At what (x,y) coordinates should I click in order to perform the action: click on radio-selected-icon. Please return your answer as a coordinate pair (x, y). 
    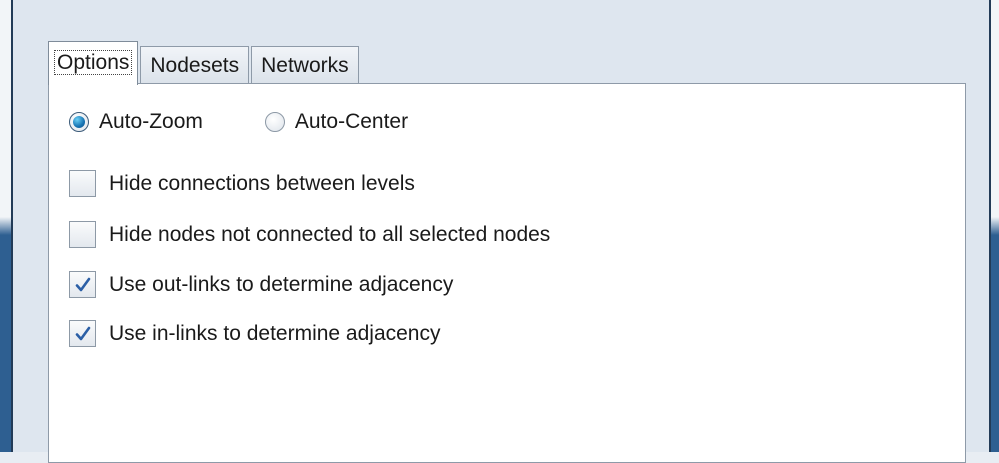
    Looking at the image, I should click on (79, 122).